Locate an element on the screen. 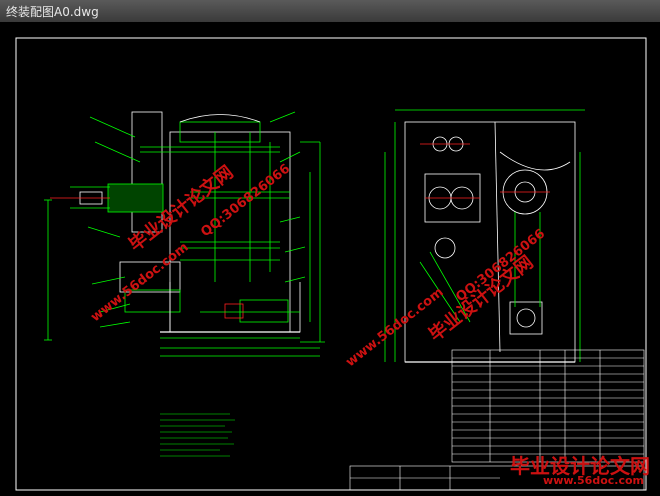 The width and height of the screenshot is (660, 496). logo-url-text: www.56doc.com is located at coordinates (593, 480).